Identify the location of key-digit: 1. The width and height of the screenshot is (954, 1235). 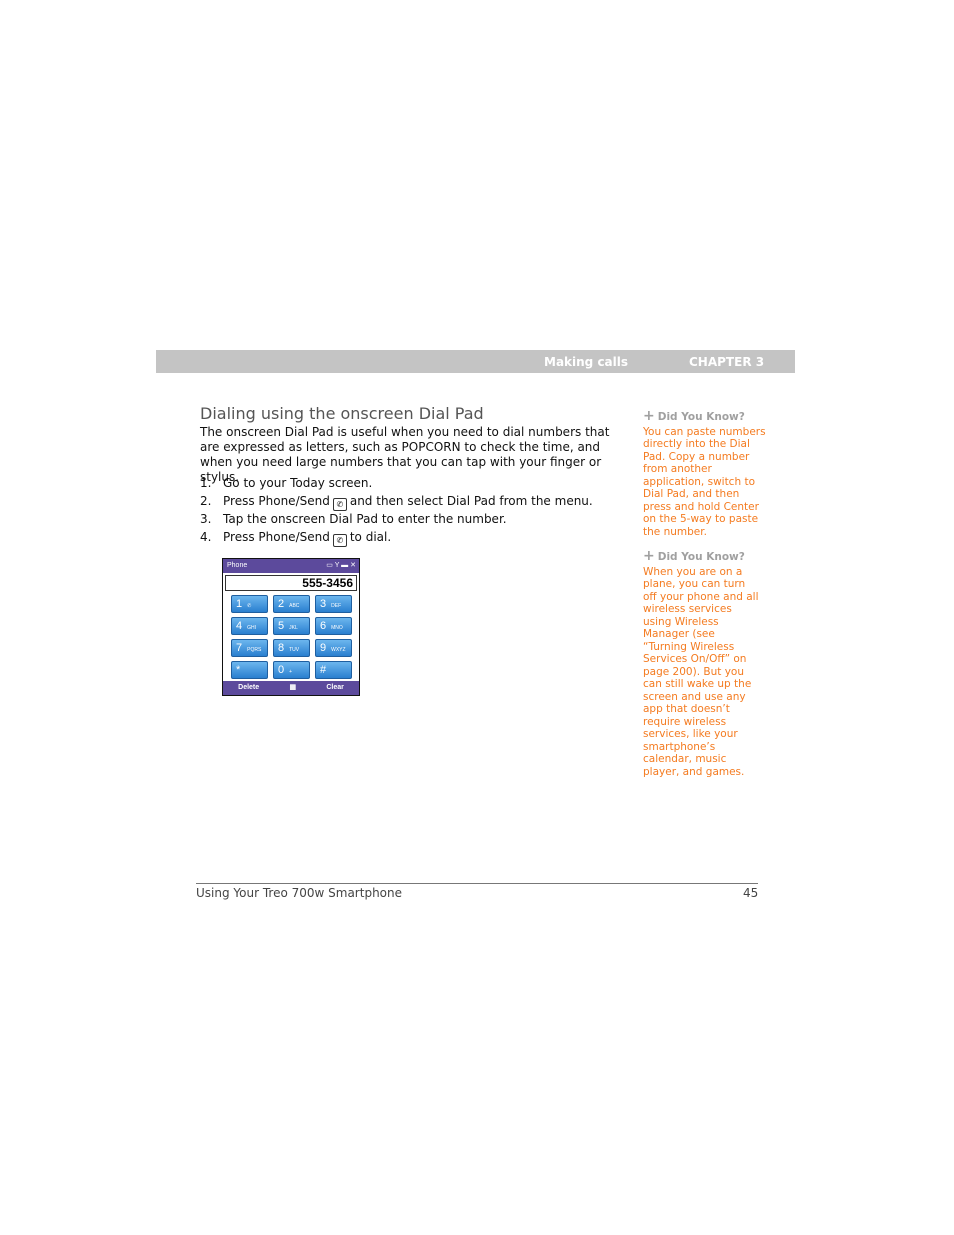
(239, 604).